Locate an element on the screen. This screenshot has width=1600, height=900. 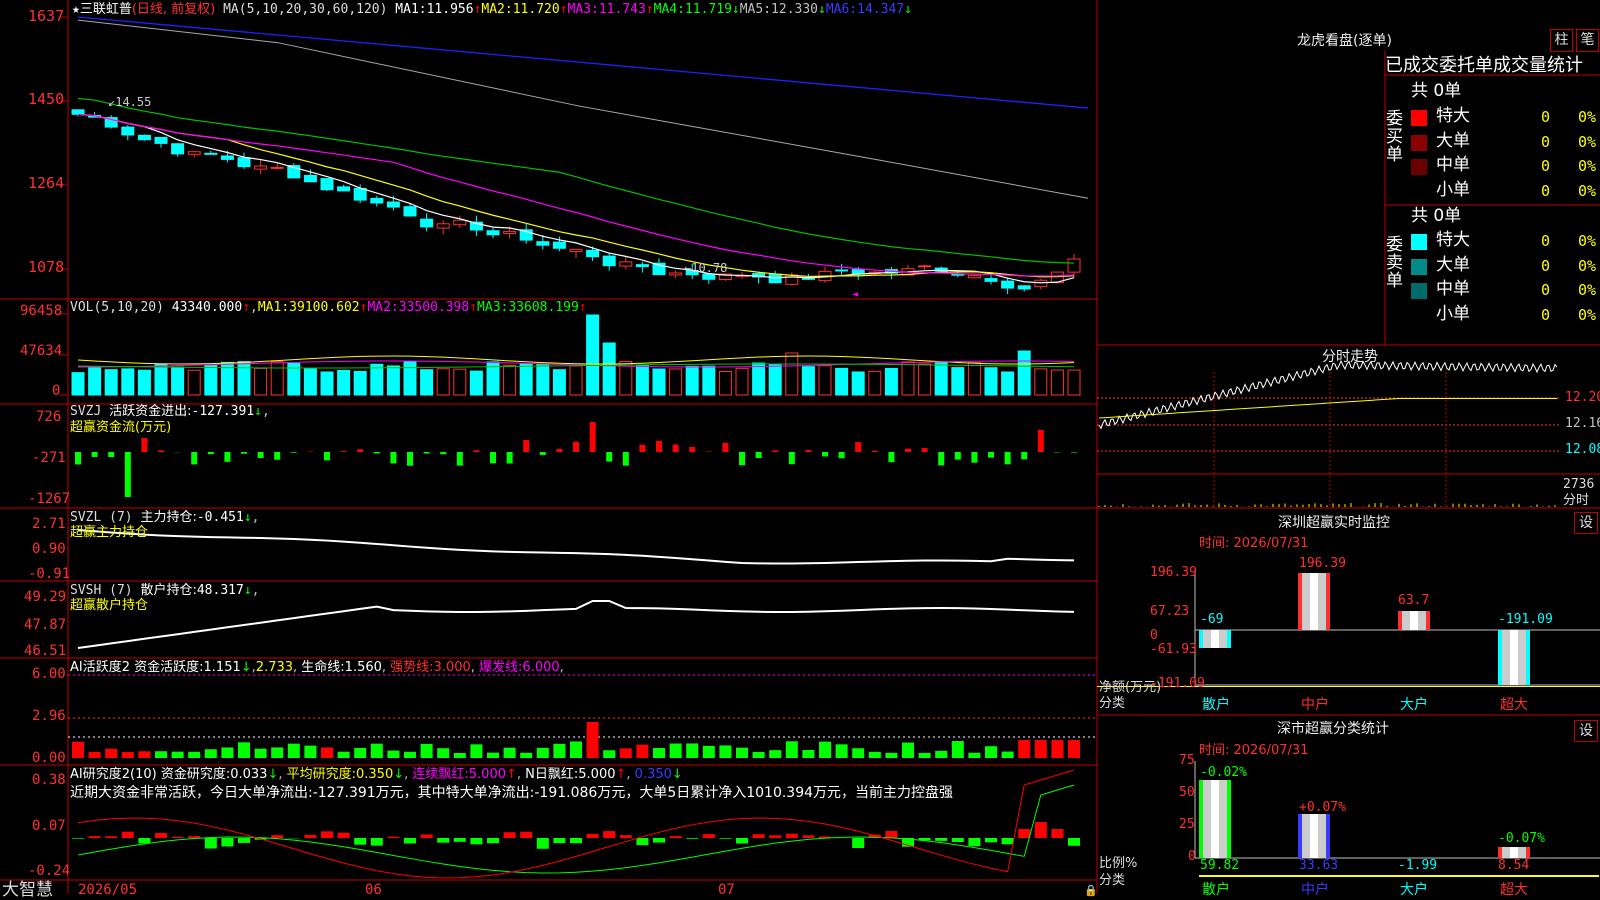
svsh-axis-label: 49.29 is located at coordinates (45, 597).